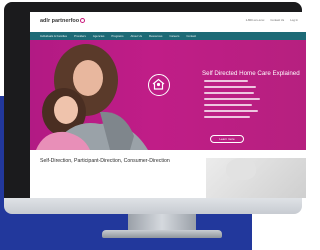 This screenshot has height=250, width=320. What do you see at coordinates (153, 206) in the screenshot?
I see `monitor-chin` at bounding box center [153, 206].